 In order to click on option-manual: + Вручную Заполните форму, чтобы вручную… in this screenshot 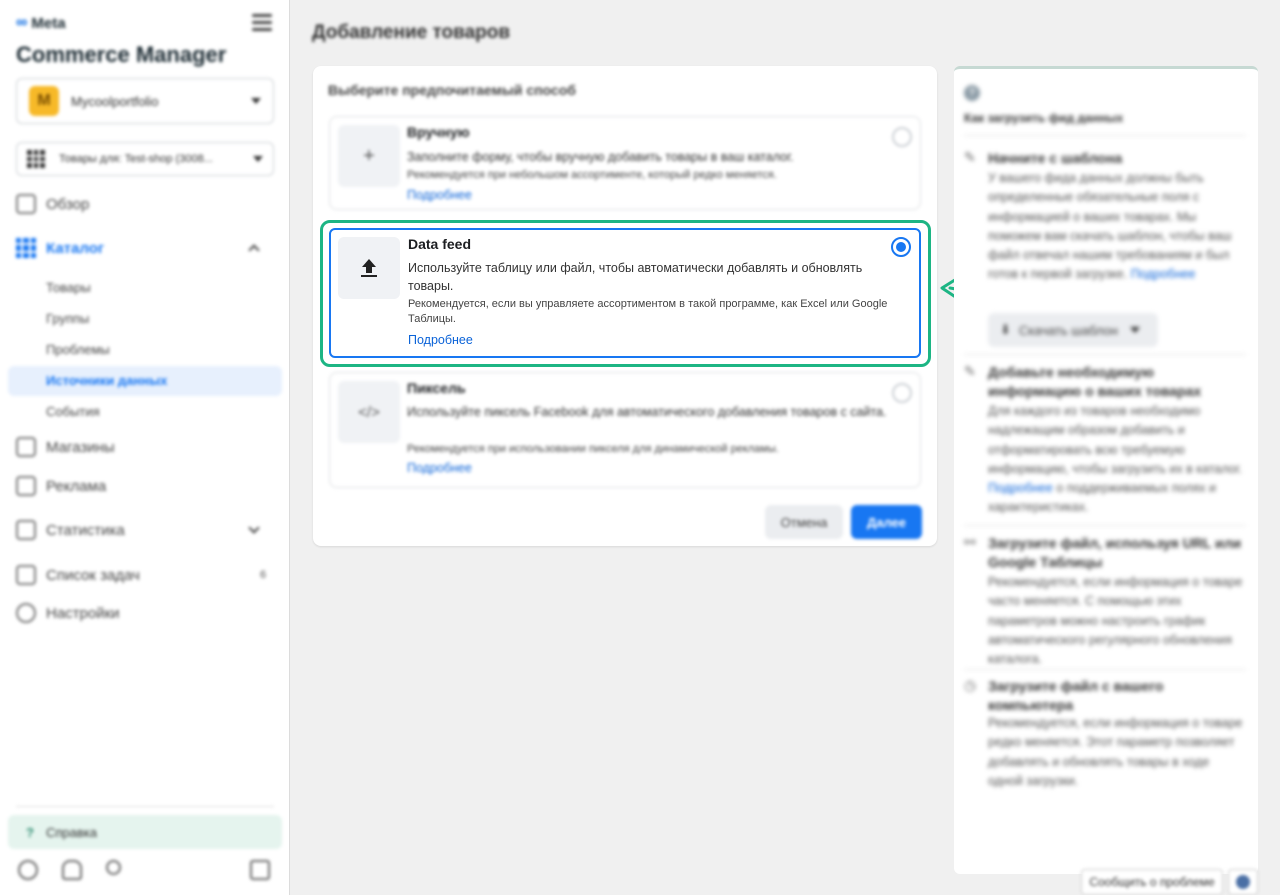, I will do `click(625, 163)`.